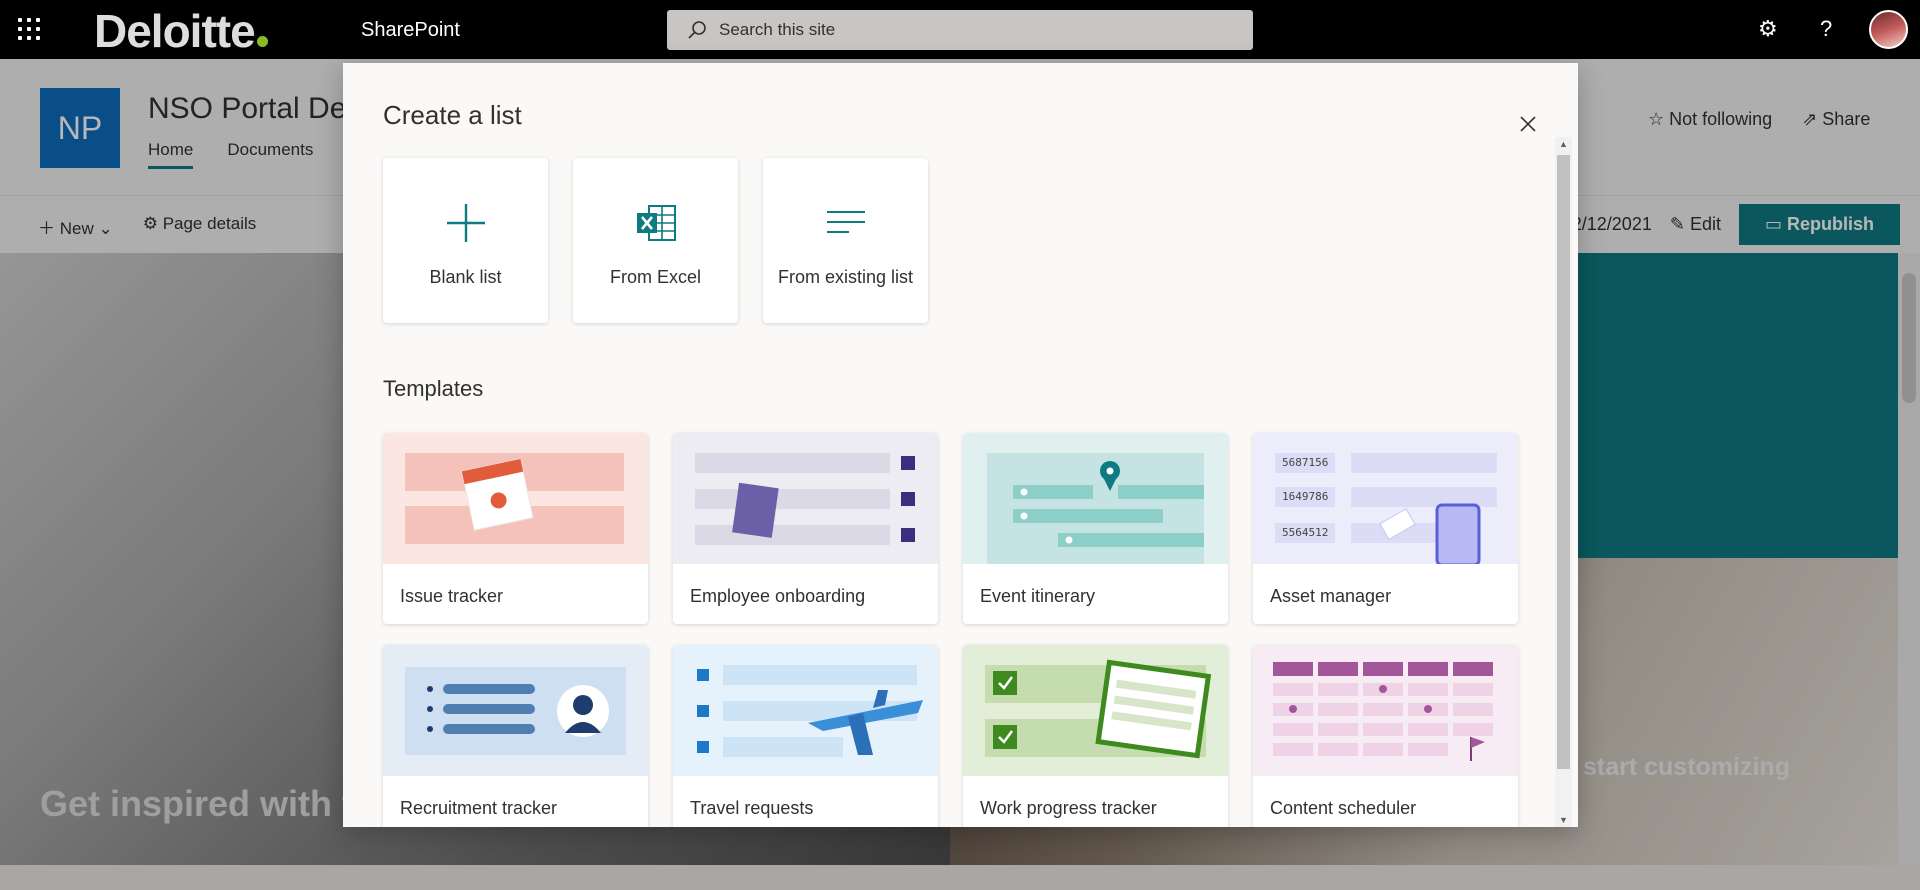 This screenshot has height=890, width=1920. I want to click on asset-manager-illustration: 5687156 1649786 5564512, so click(1385, 498).